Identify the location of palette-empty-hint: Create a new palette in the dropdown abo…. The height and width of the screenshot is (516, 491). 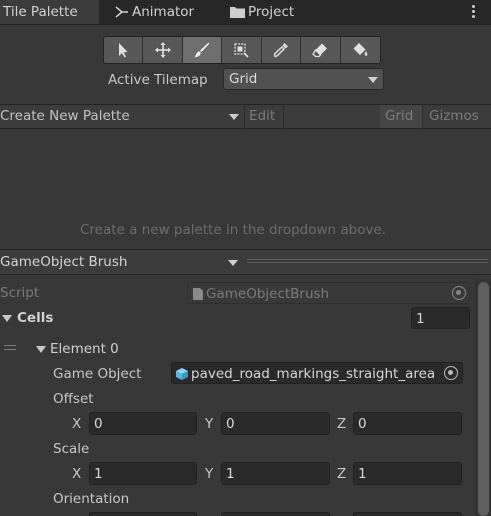
(233, 230).